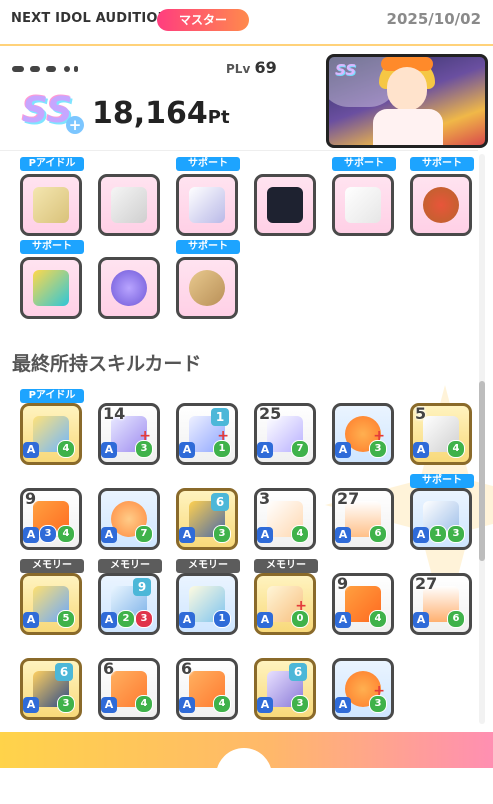  I want to click on skill-card: A 4, so click(51, 434).